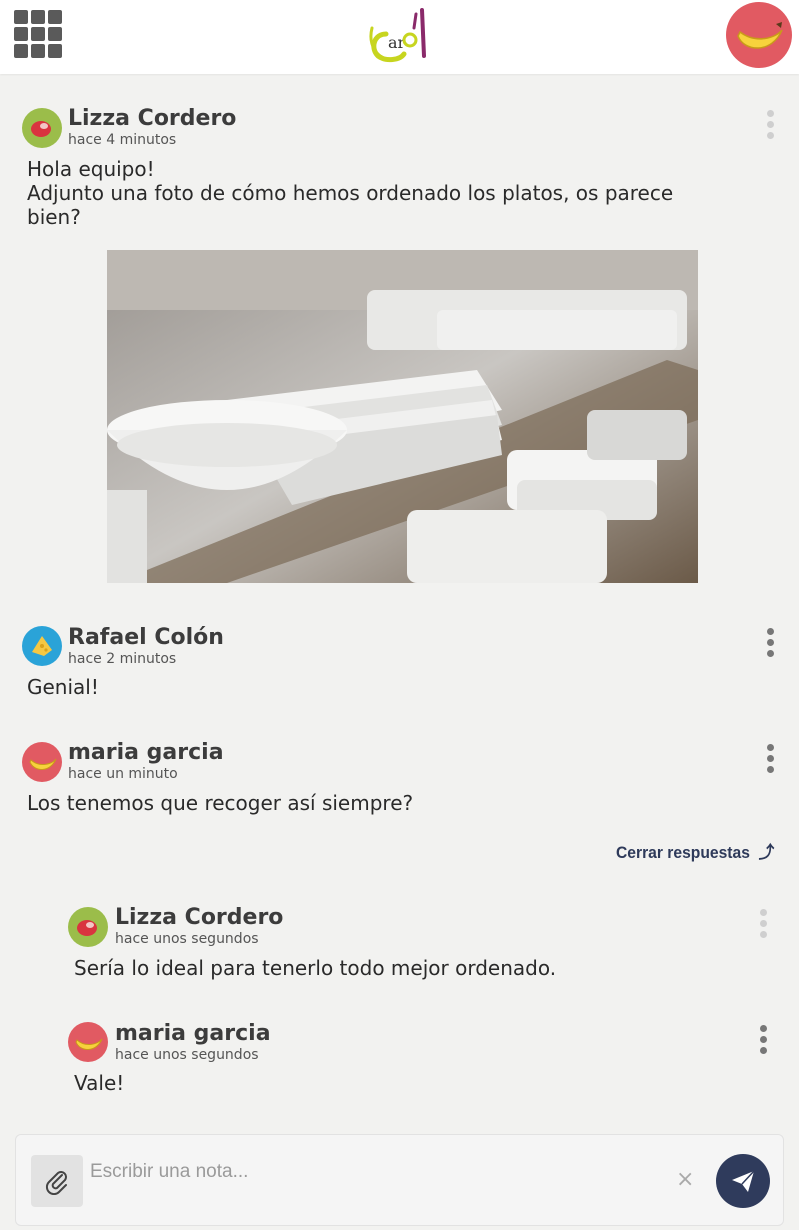  What do you see at coordinates (99, 1083) in the screenshot?
I see `reply-message: Vale!` at bounding box center [99, 1083].